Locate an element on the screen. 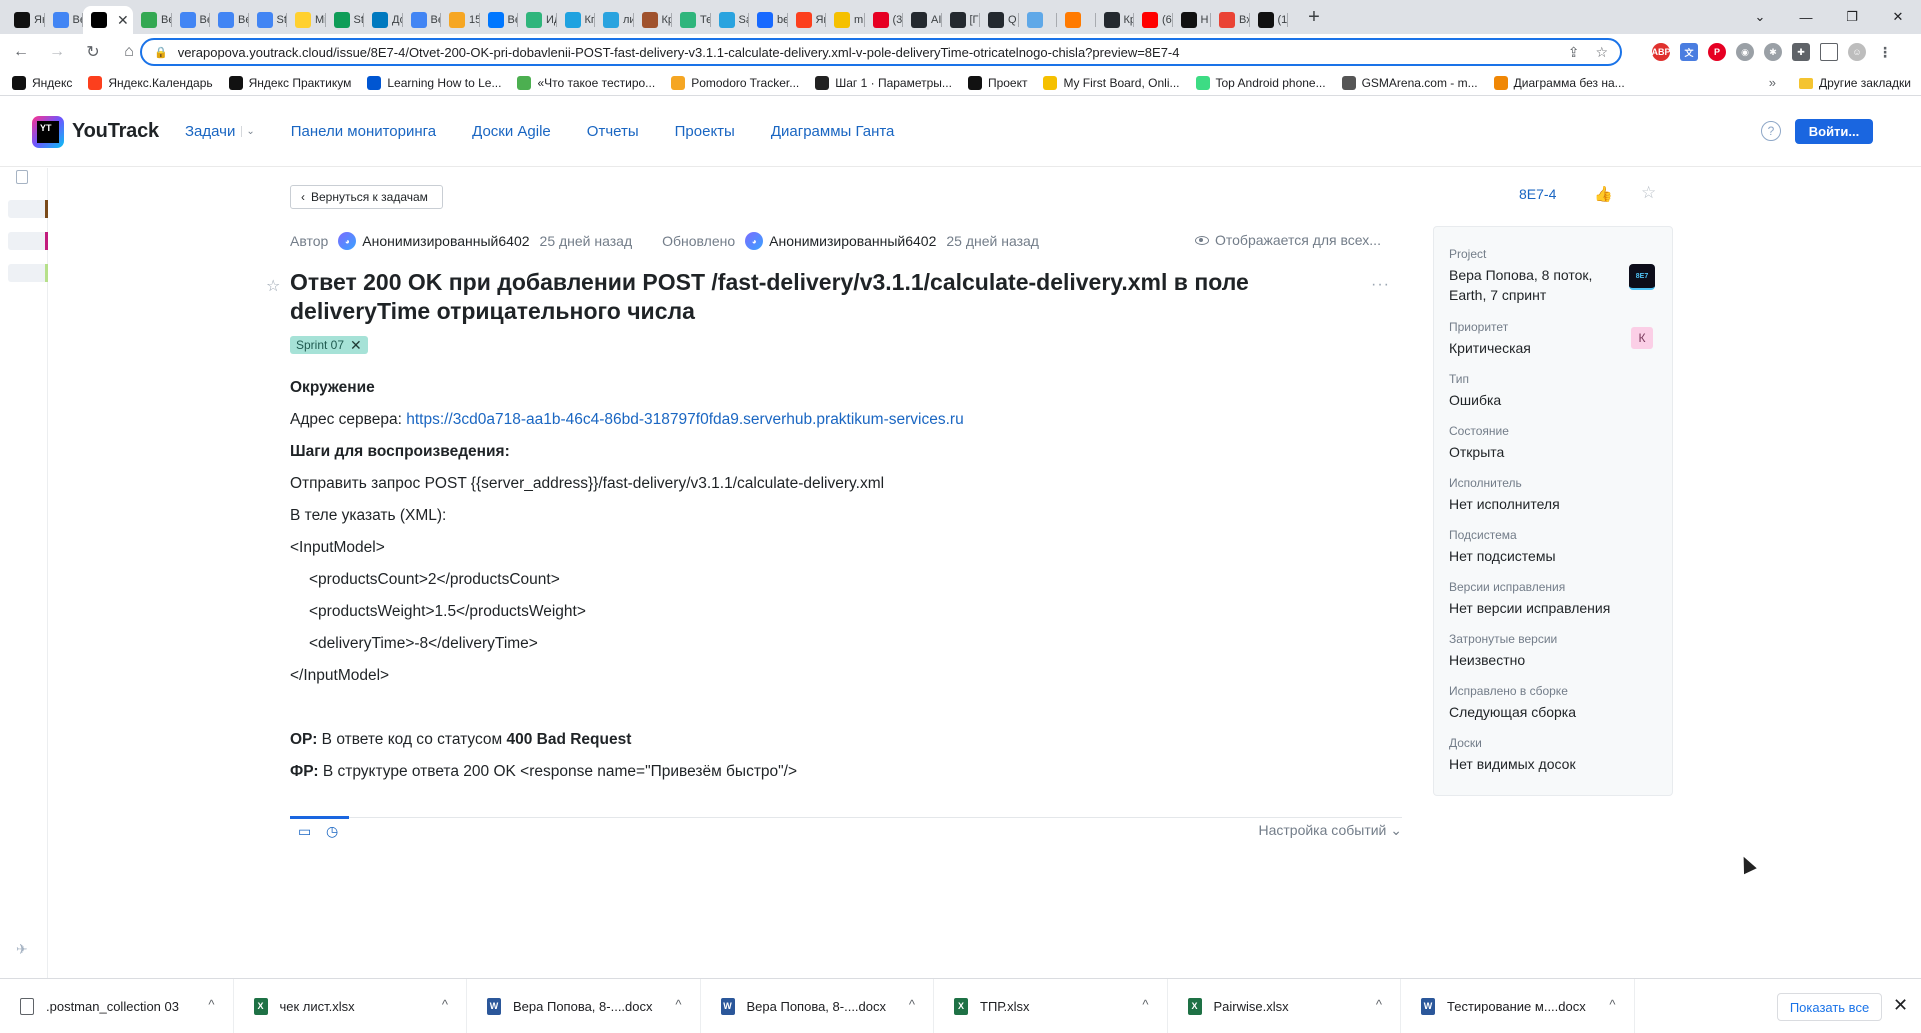 The image size is (1921, 1033). browser-tab: Те is located at coordinates (691, 20).